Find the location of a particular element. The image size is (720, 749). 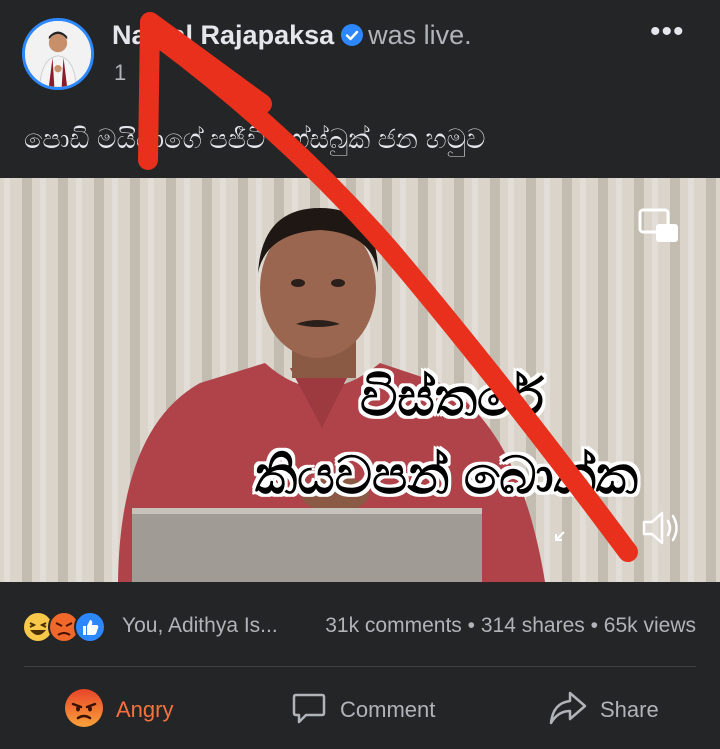

overlay-text-line2: කියවපන් බොක්ක is located at coordinates (447, 476).